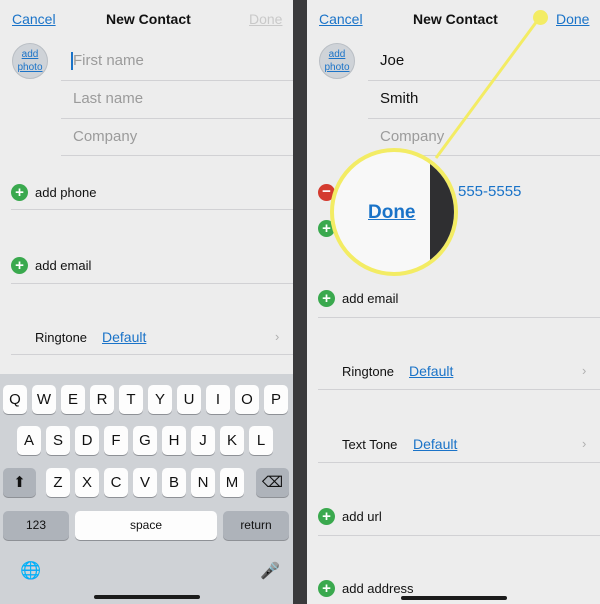  I want to click on magnified-done-label: Done, so click(392, 212).